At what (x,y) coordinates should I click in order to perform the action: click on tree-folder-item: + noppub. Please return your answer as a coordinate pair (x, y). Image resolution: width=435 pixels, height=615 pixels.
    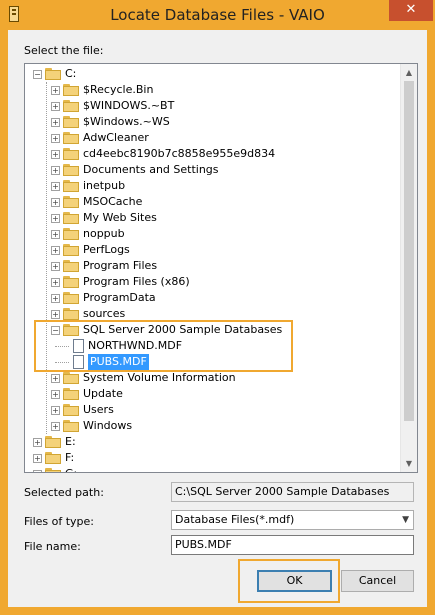
    Looking at the image, I should click on (212, 234).